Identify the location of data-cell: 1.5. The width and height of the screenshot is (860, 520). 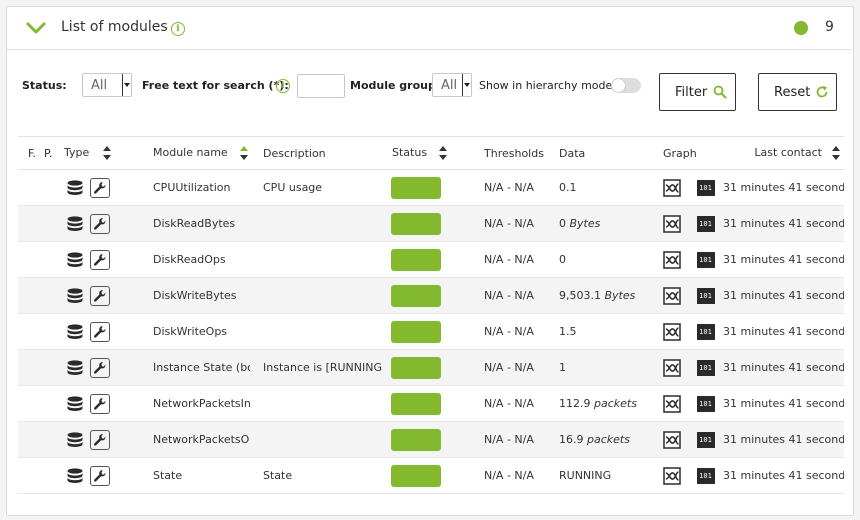
(601, 331).